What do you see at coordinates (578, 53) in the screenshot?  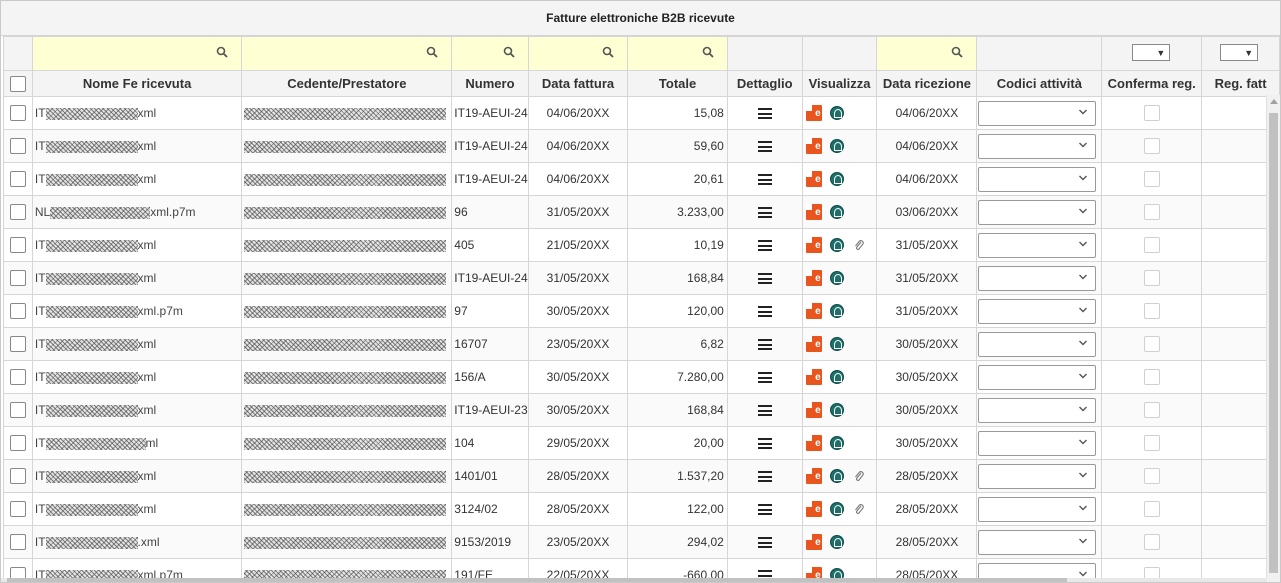 I see `filter-data-fattura` at bounding box center [578, 53].